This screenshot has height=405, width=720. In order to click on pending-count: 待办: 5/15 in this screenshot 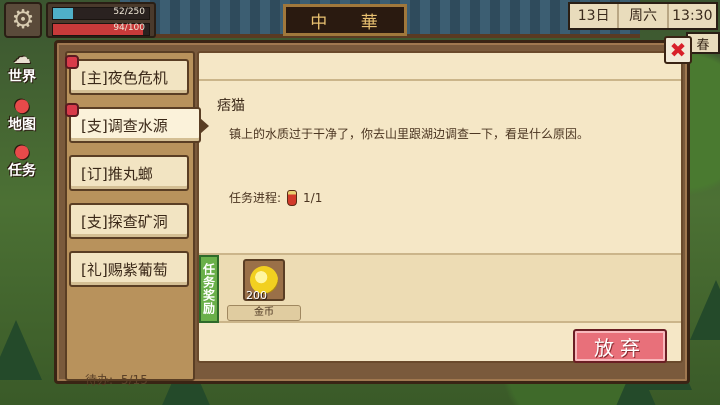, I will do `click(118, 379)`.